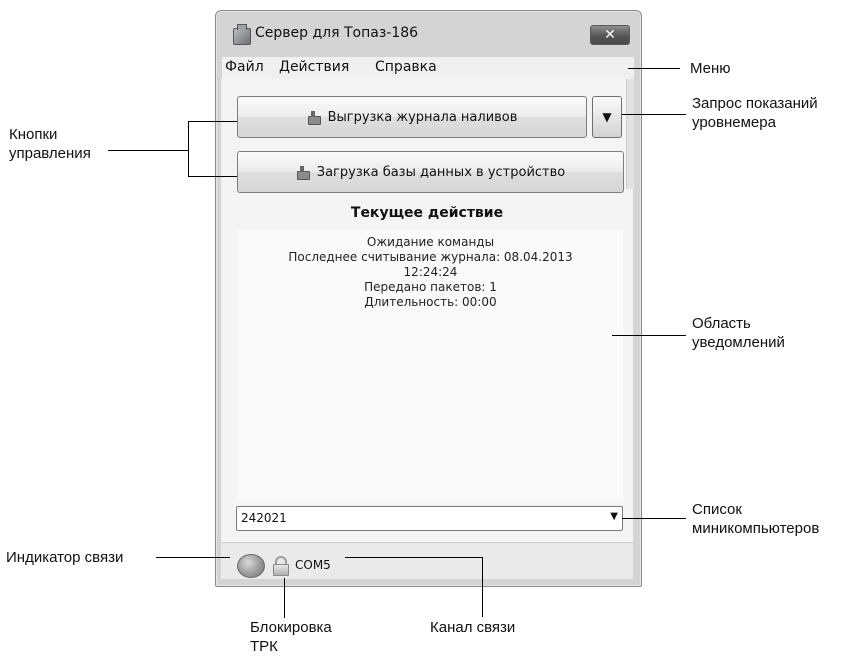  Describe the element at coordinates (738, 333) in the screenshot. I see `notification-callout: Область уведомлений` at that location.